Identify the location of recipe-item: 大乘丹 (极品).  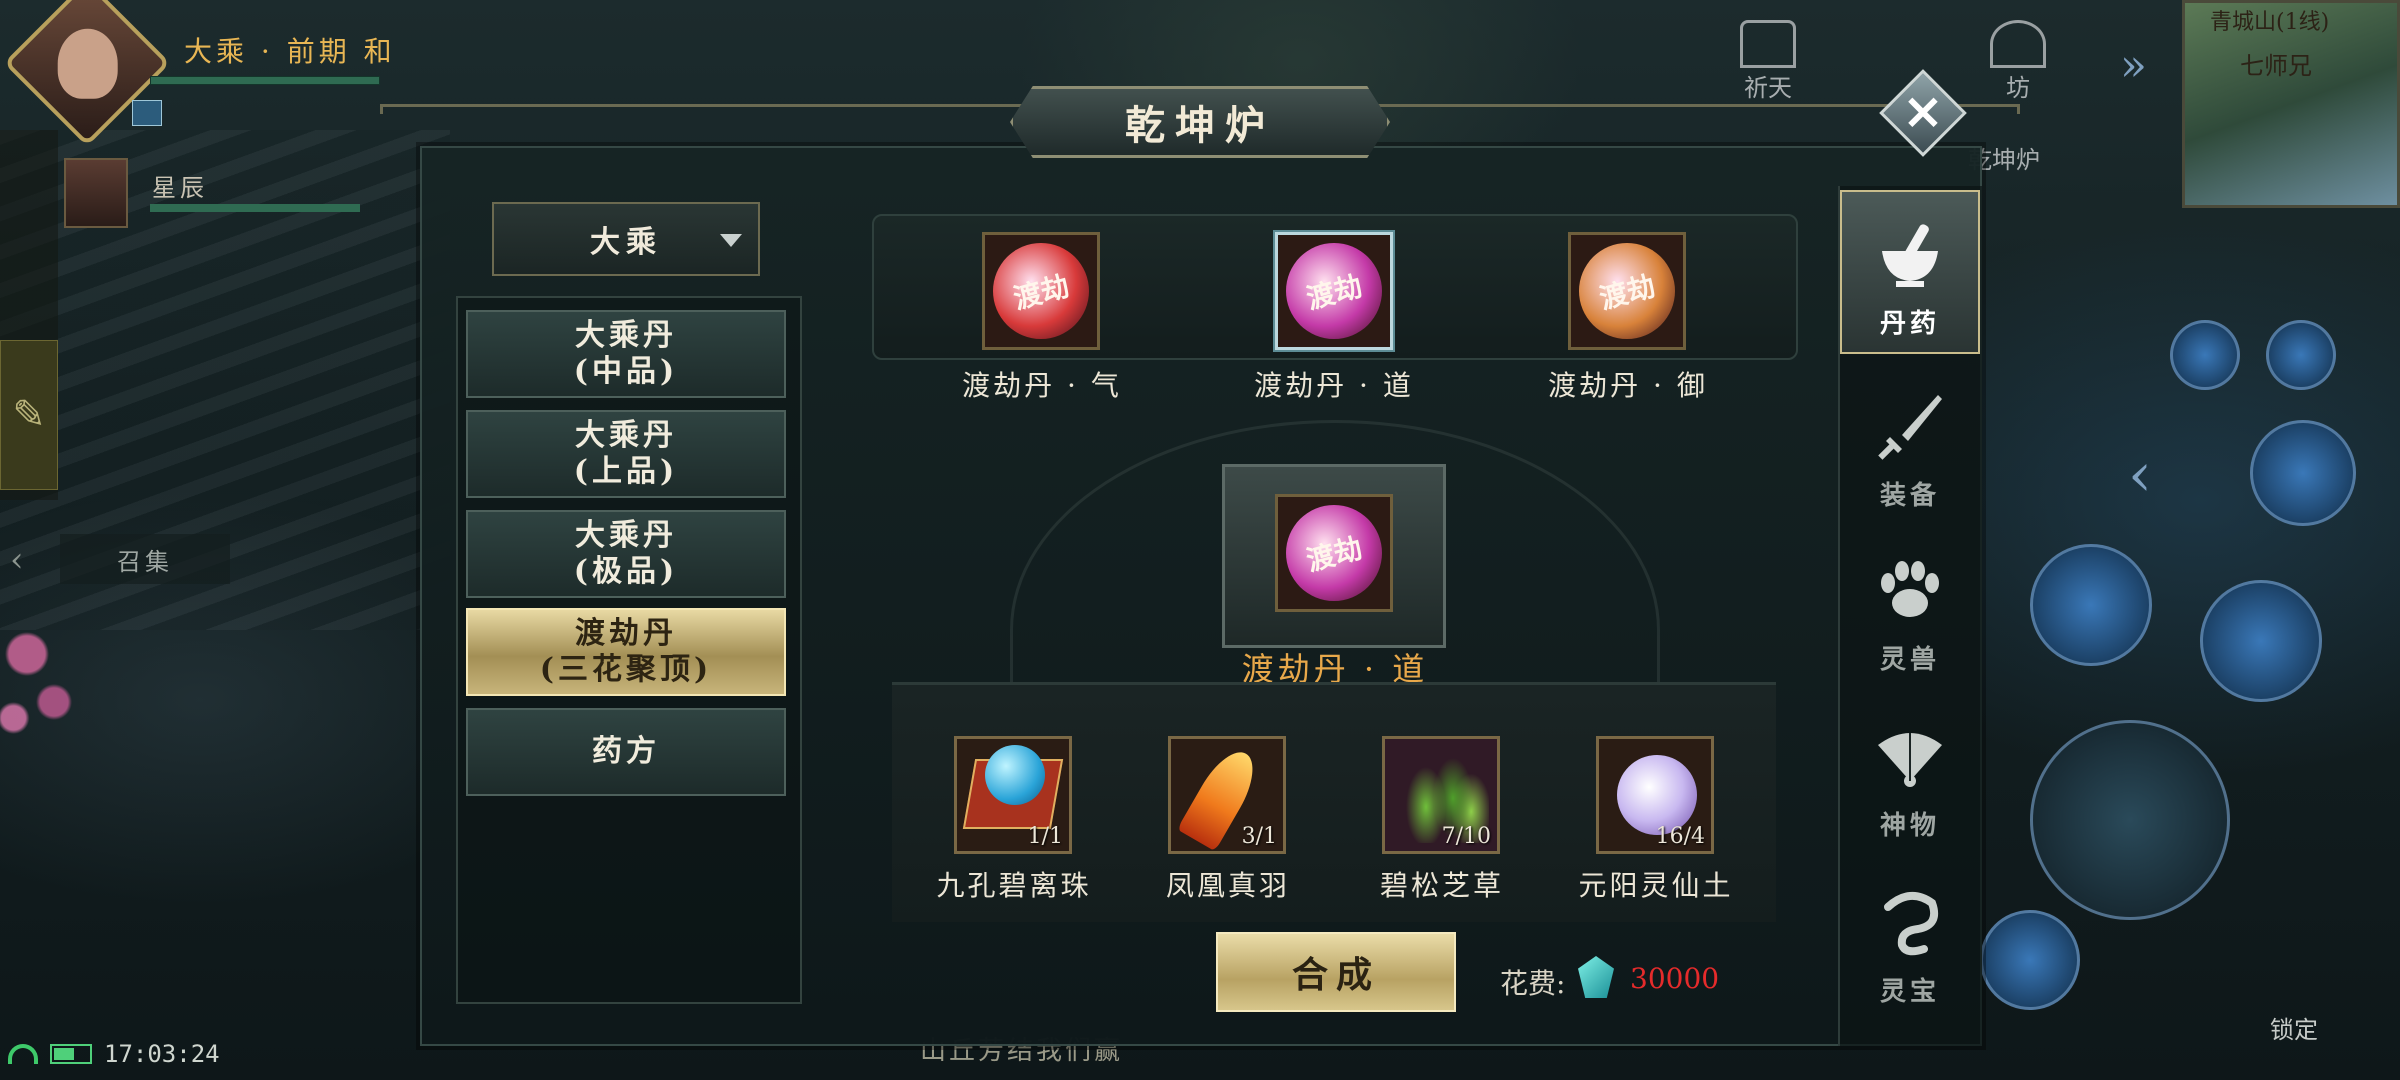
(626, 554).